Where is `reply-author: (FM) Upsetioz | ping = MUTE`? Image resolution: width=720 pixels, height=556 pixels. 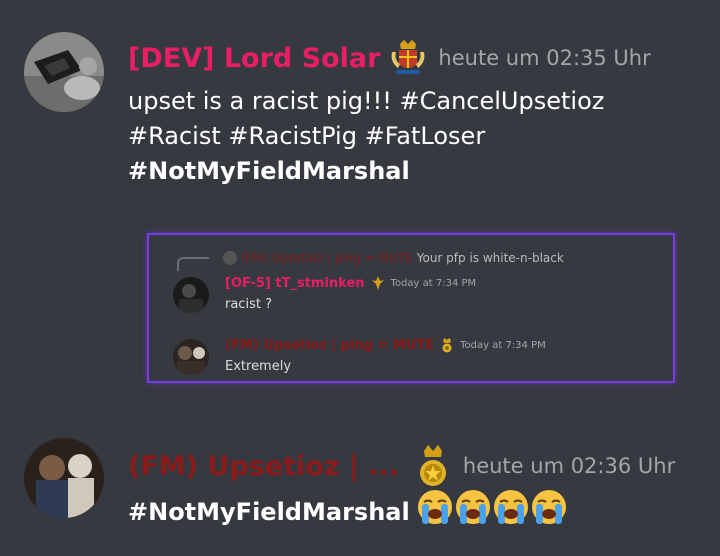
reply-author: (FM) Upsetioz | ping = MUTE is located at coordinates (327, 258).